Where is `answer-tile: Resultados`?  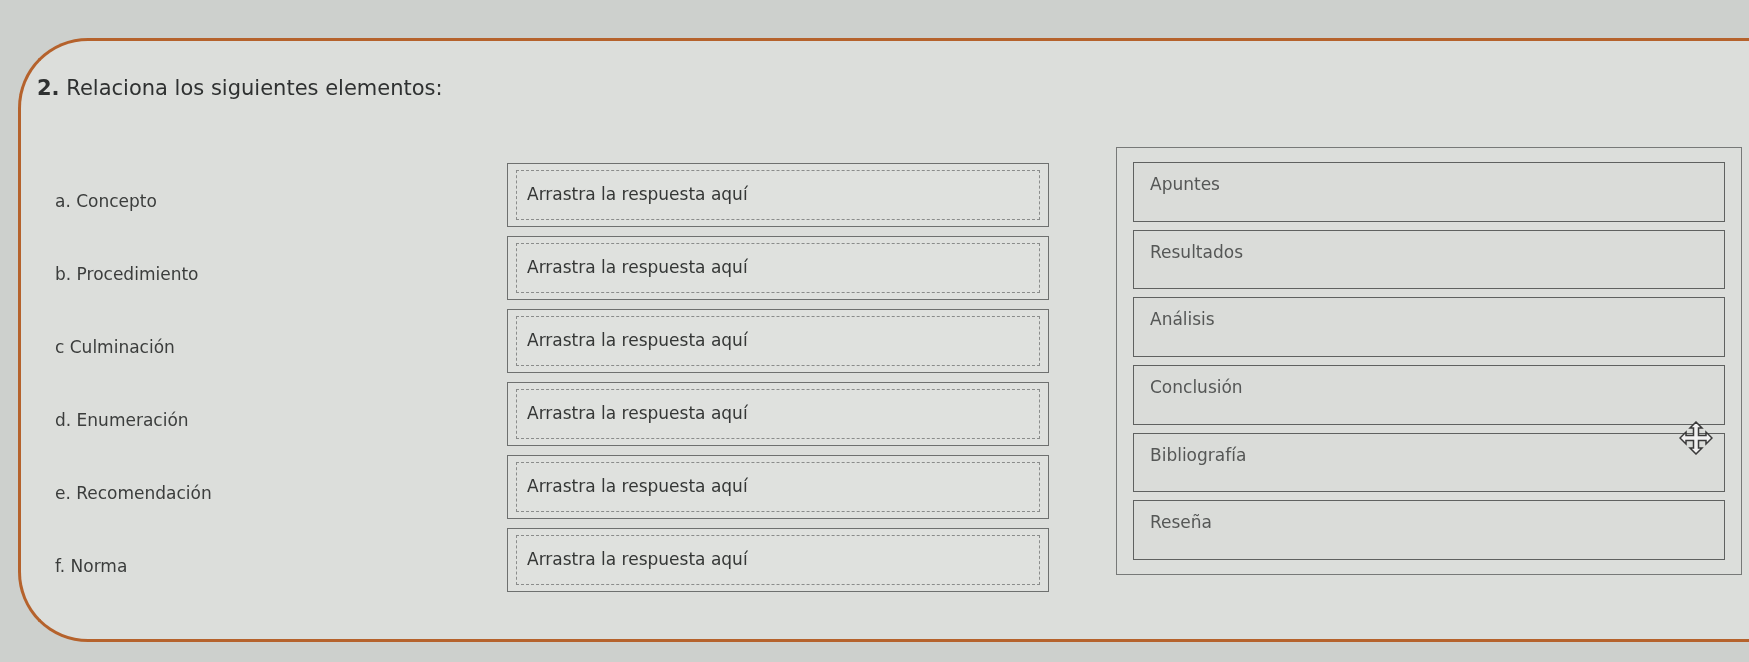
answer-tile: Resultados is located at coordinates (1429, 259).